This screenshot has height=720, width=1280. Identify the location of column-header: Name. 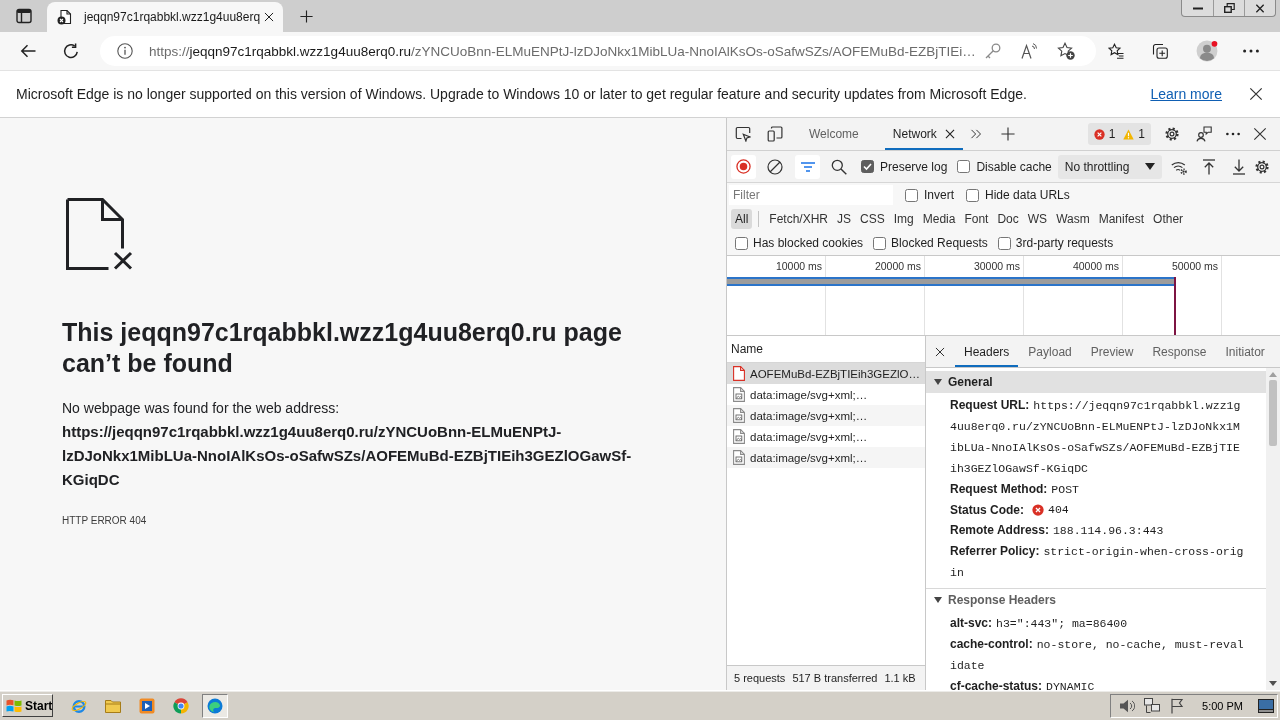
(747, 349).